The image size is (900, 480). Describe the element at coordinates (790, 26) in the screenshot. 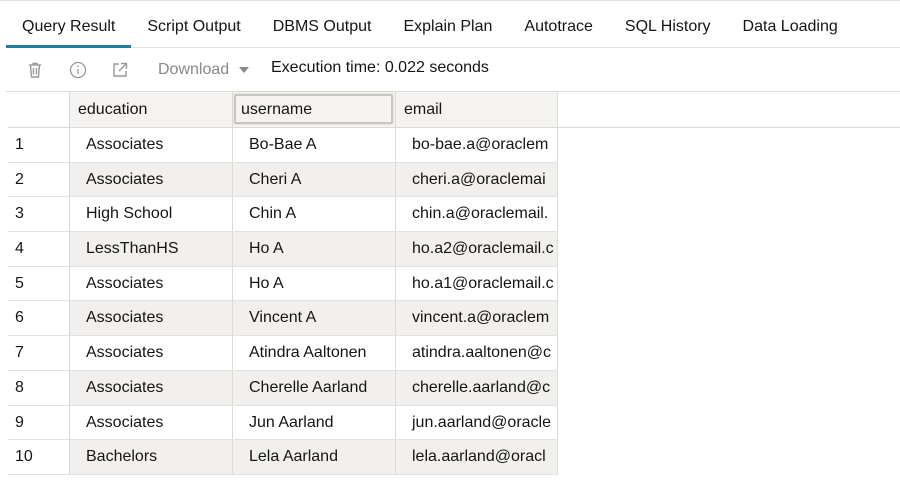

I see `tab-data-loading: Data Loading` at that location.